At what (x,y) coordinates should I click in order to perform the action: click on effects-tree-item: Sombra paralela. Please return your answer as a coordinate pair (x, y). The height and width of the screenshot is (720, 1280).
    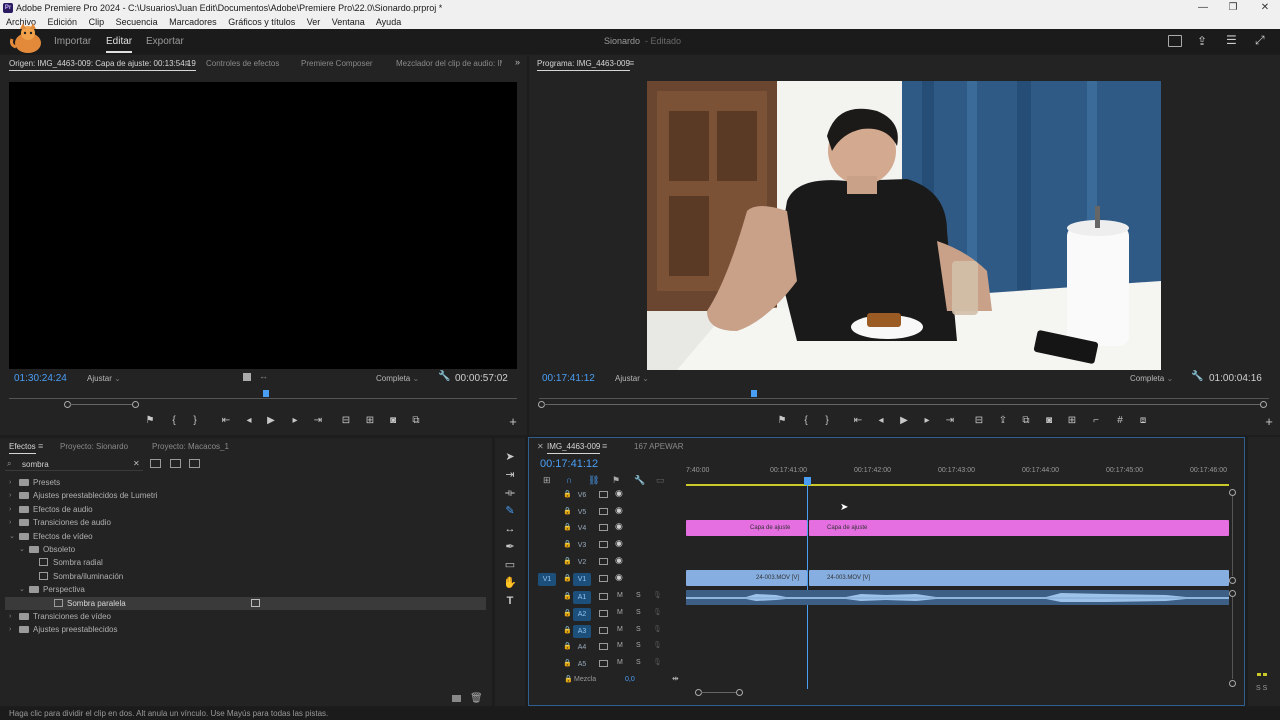
    Looking at the image, I should click on (245, 603).